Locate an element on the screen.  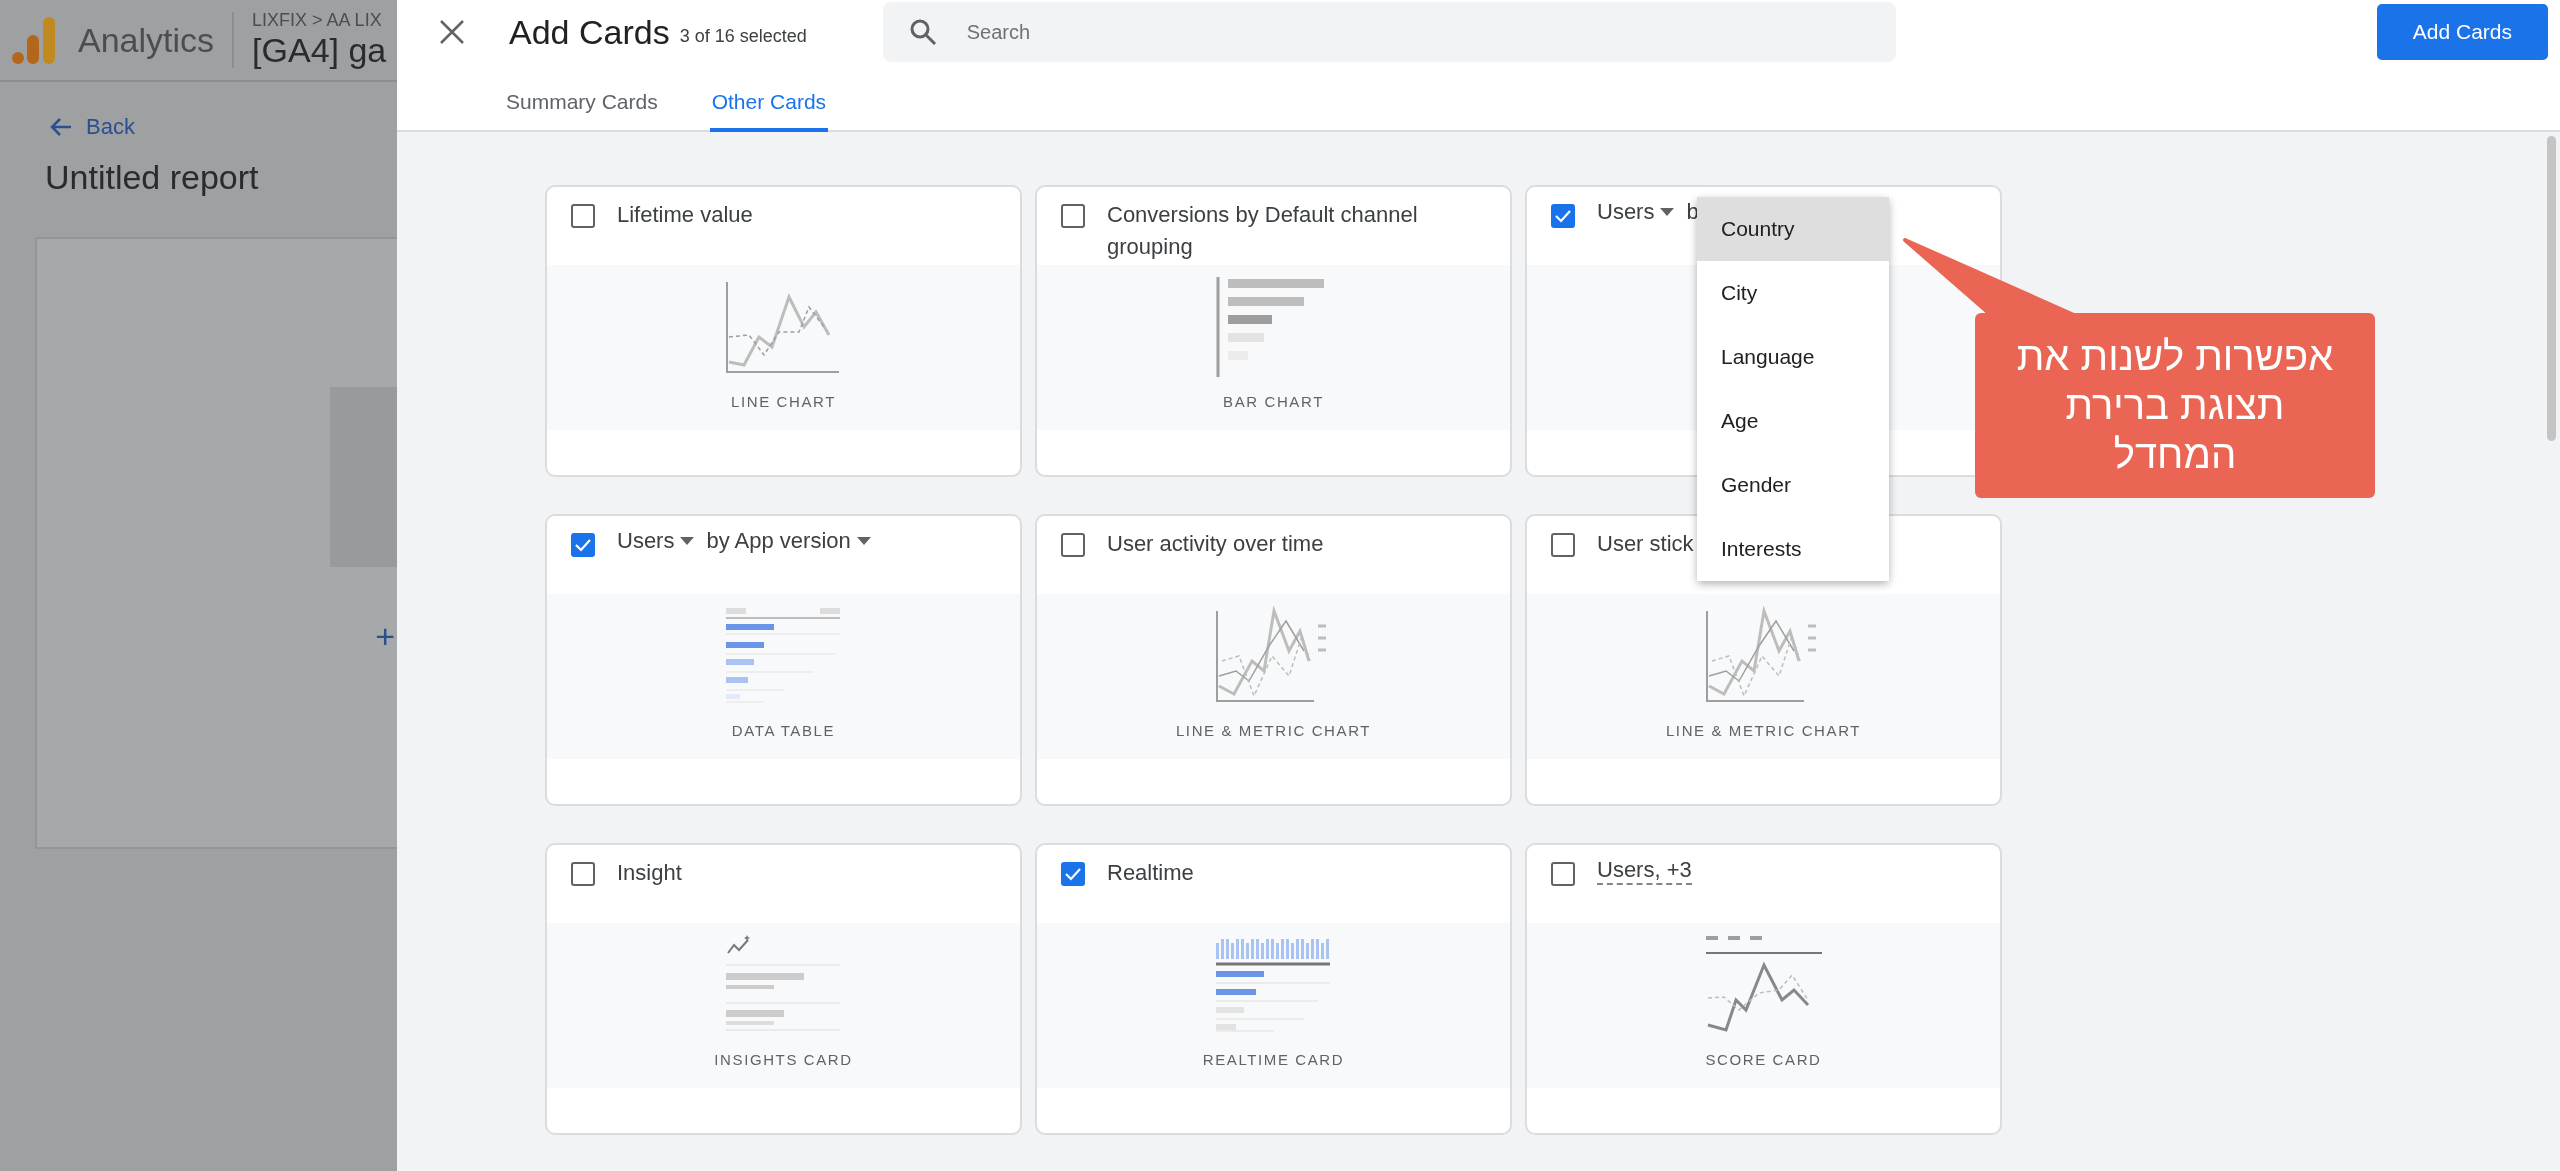
menu-item: Language is located at coordinates (1793, 357).